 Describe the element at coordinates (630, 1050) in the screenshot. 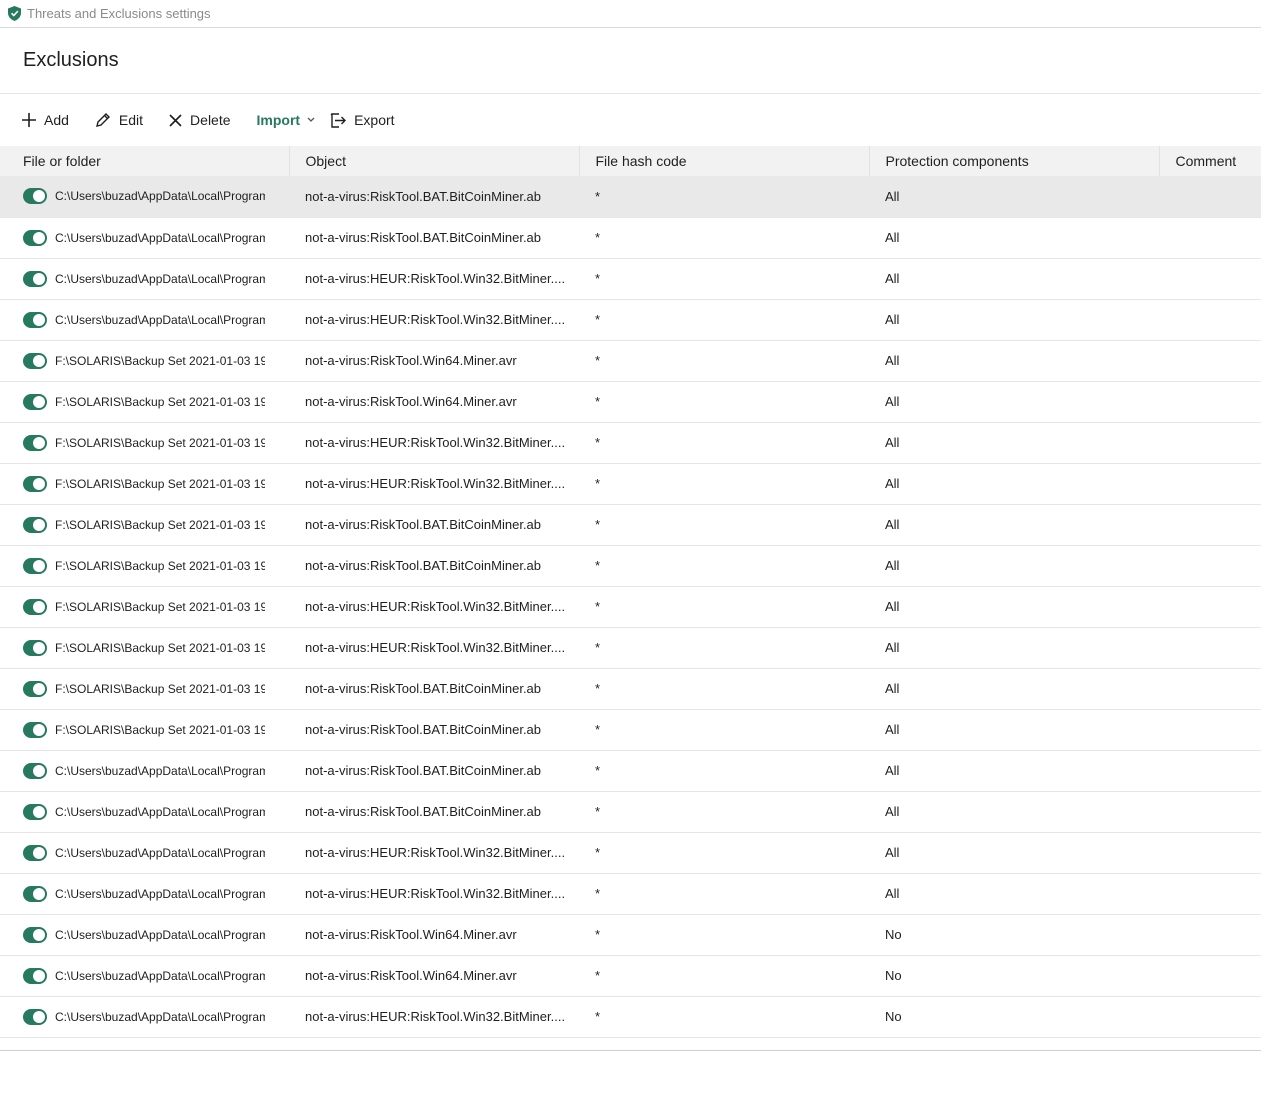

I see `table-bottom-divider` at that location.